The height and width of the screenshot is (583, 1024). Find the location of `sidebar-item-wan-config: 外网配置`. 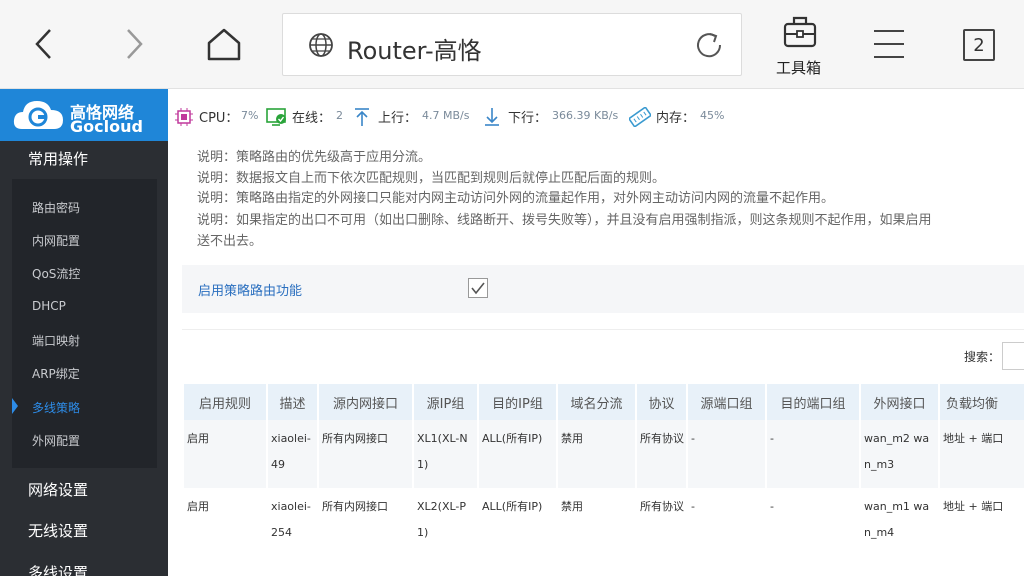

sidebar-item-wan-config: 外网配置 is located at coordinates (56, 440).